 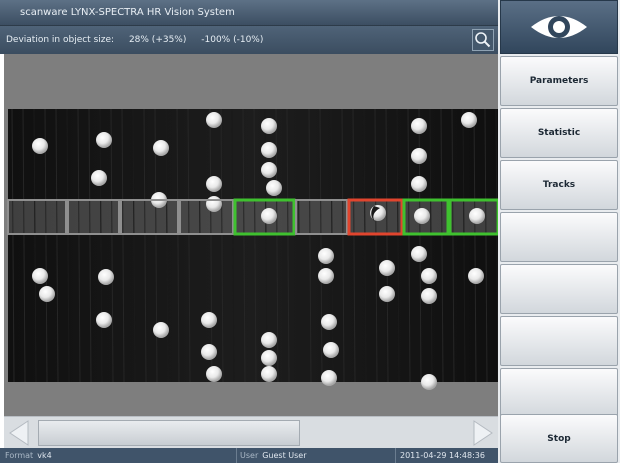 I want to click on search-button, so click(x=483, y=40).